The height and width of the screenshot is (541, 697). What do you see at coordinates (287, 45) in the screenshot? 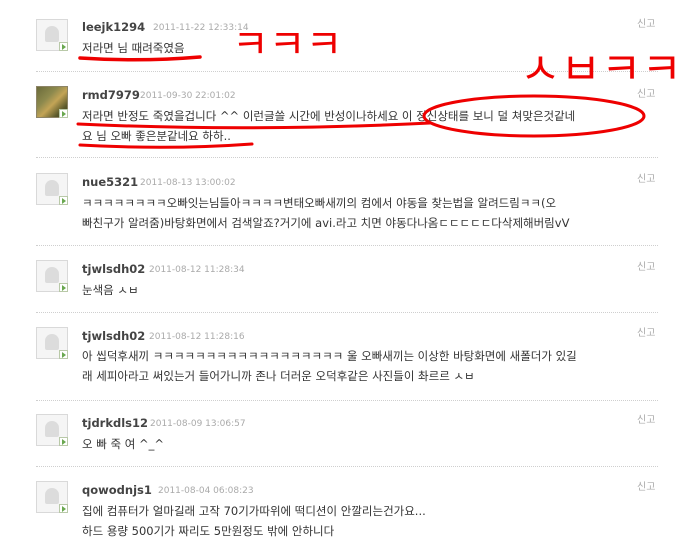
I see `handwritten-note: ㅋㅋㅋ` at bounding box center [287, 45].